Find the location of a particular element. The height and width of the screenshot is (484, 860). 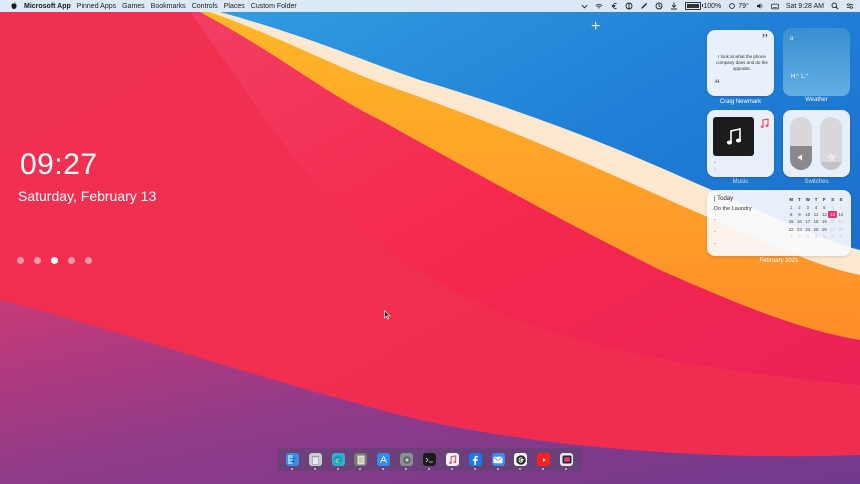

speaker-icon is located at coordinates (801, 157).